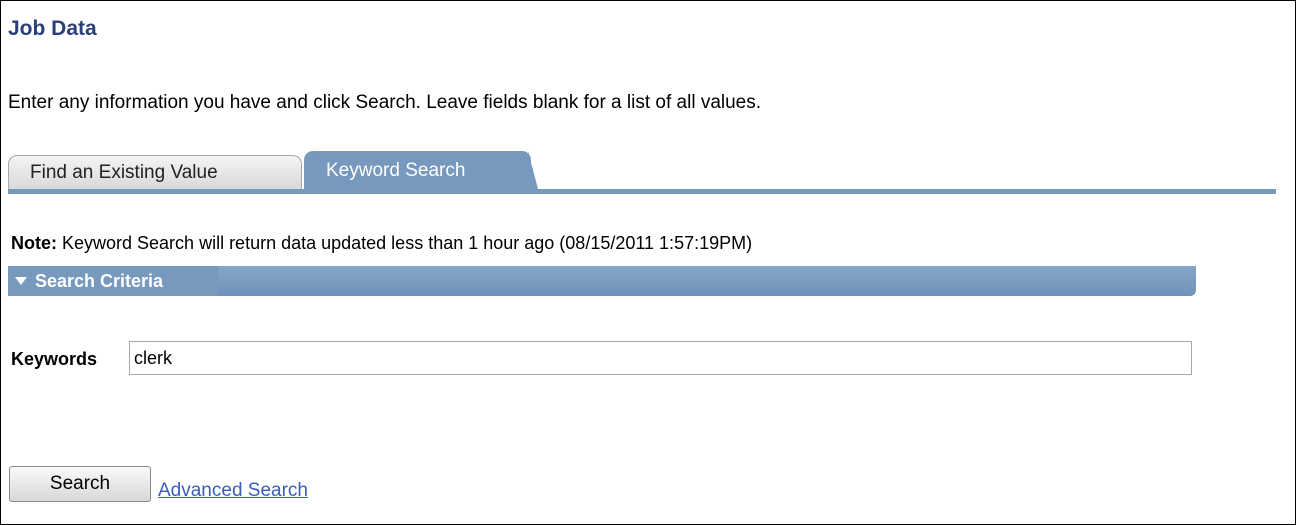 This screenshot has height=525, width=1296. I want to click on tab-find-existing-value: Find an Existing Value, so click(155, 172).